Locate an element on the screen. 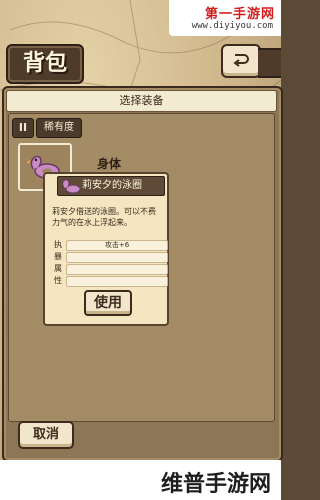 This screenshot has width=320, height=500. header-bar-decoration is located at coordinates (269, 63).